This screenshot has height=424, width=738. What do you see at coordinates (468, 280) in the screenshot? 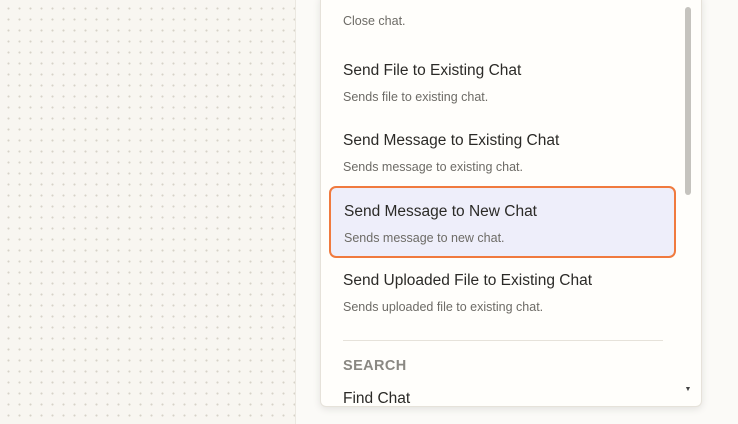
I see `option-title: Send Uploaded File to Existing Chat` at bounding box center [468, 280].